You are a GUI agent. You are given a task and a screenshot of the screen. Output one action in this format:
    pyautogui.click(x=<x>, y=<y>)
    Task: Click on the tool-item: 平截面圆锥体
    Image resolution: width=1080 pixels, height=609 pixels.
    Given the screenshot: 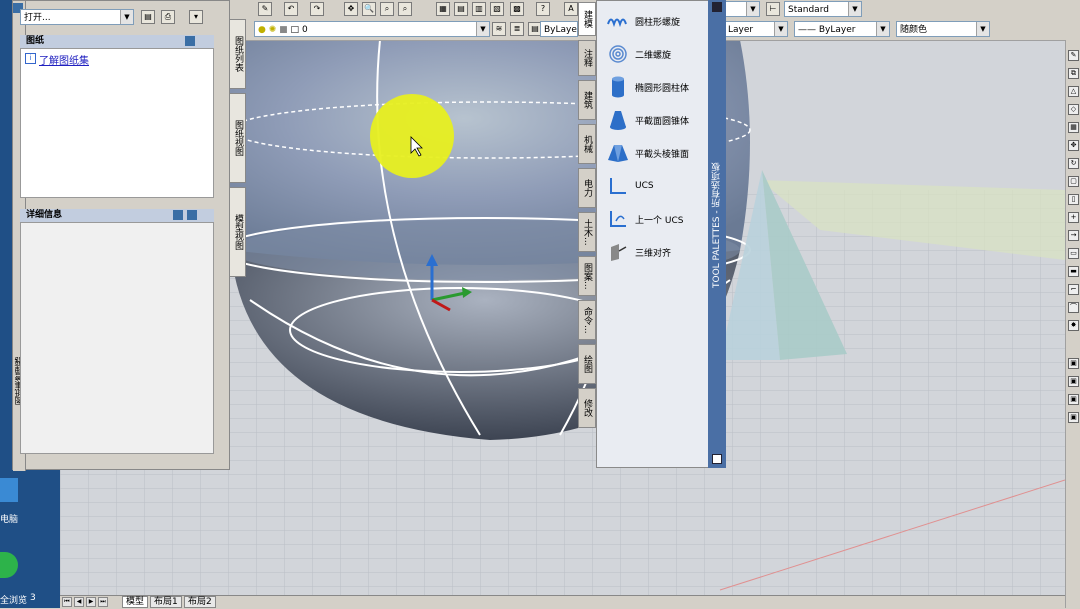 What is the action you would take?
    pyautogui.click(x=661, y=120)
    